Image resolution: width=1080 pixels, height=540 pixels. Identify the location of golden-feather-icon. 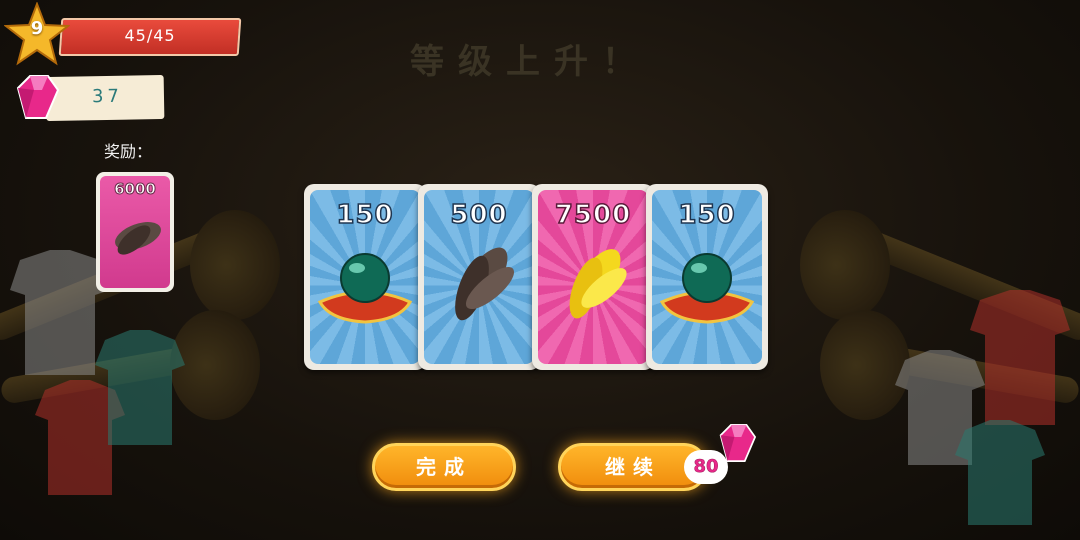
(598, 284).